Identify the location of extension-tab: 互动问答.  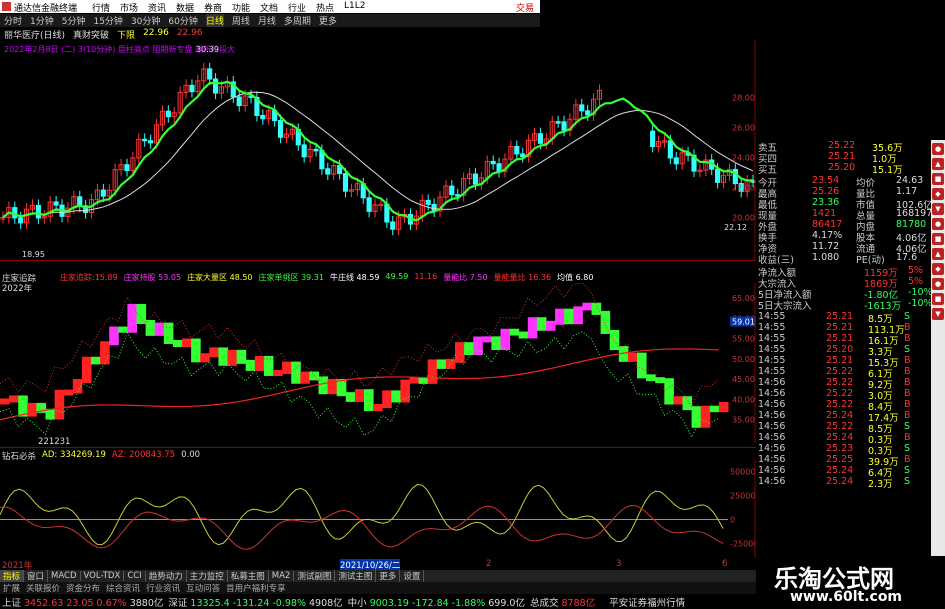
(203, 588).